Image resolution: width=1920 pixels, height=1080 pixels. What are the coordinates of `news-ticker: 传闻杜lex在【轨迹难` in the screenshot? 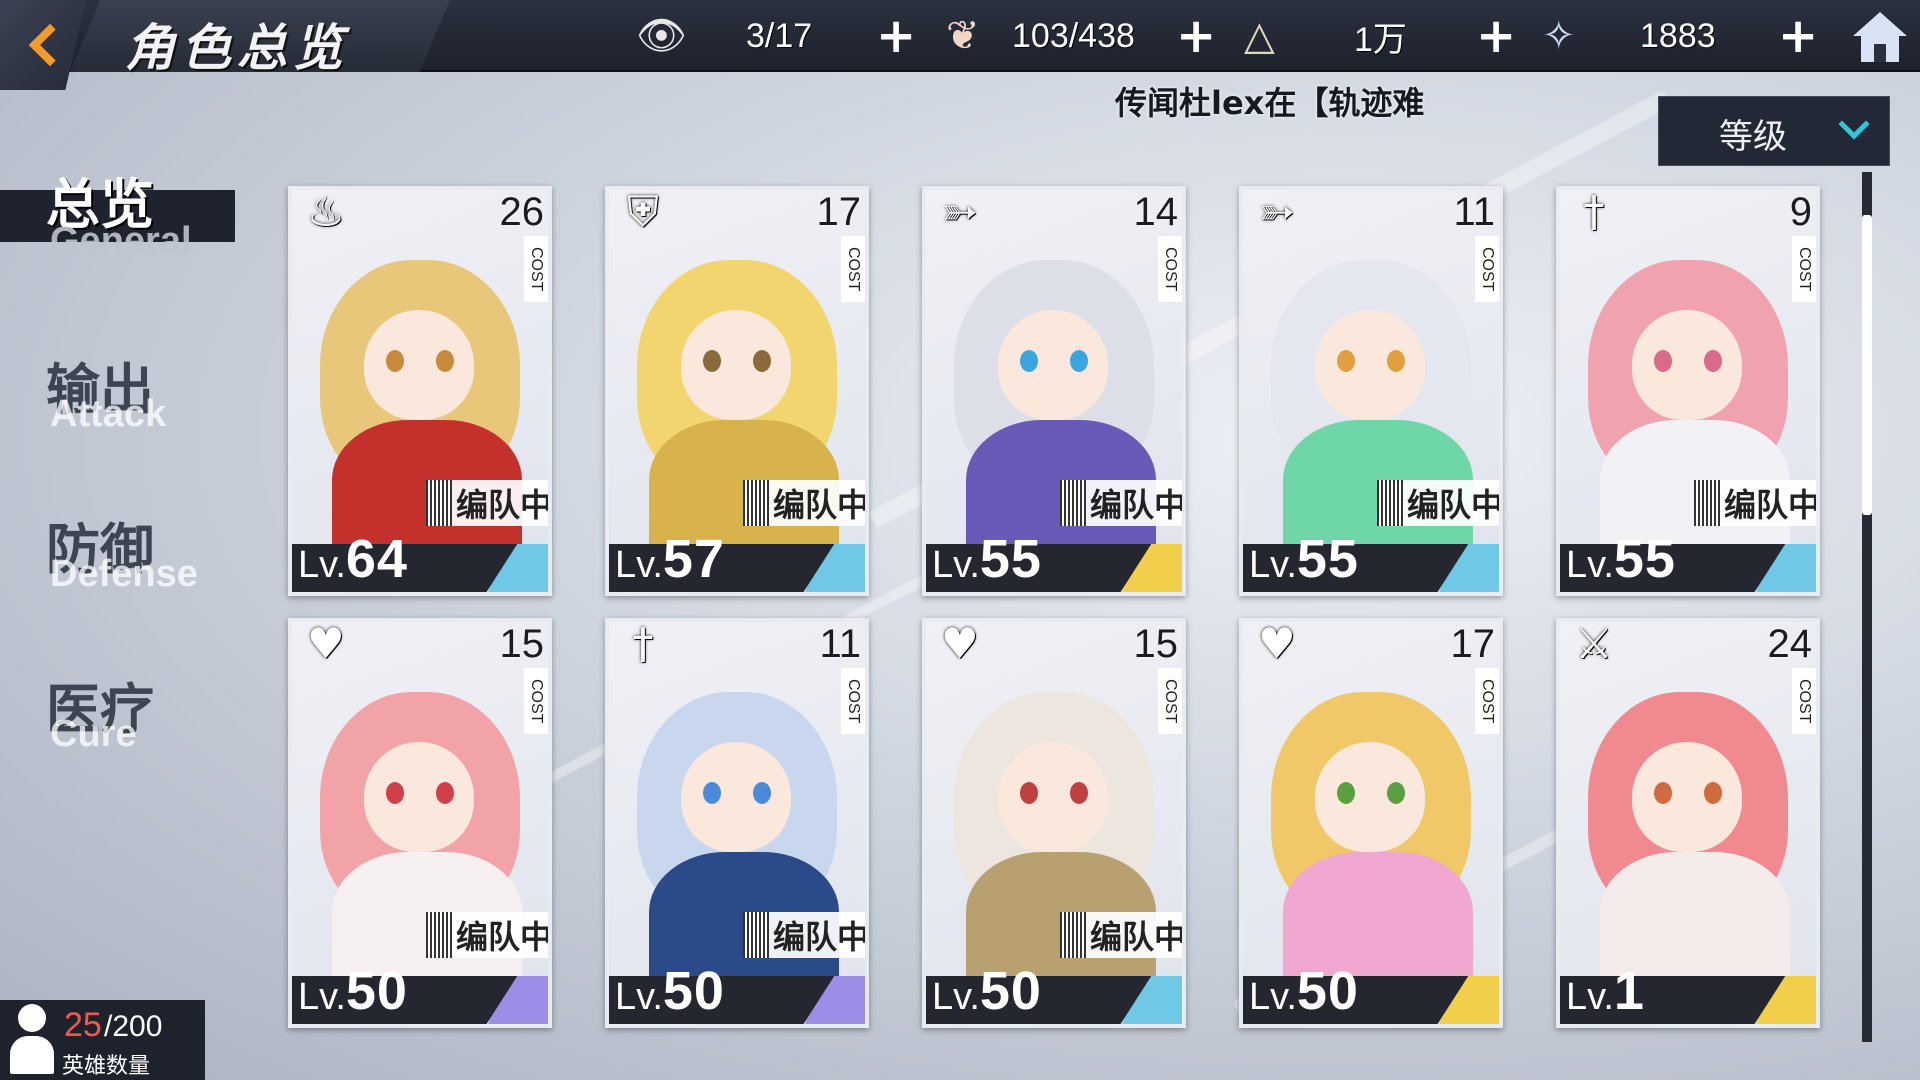 It's located at (1270, 102).